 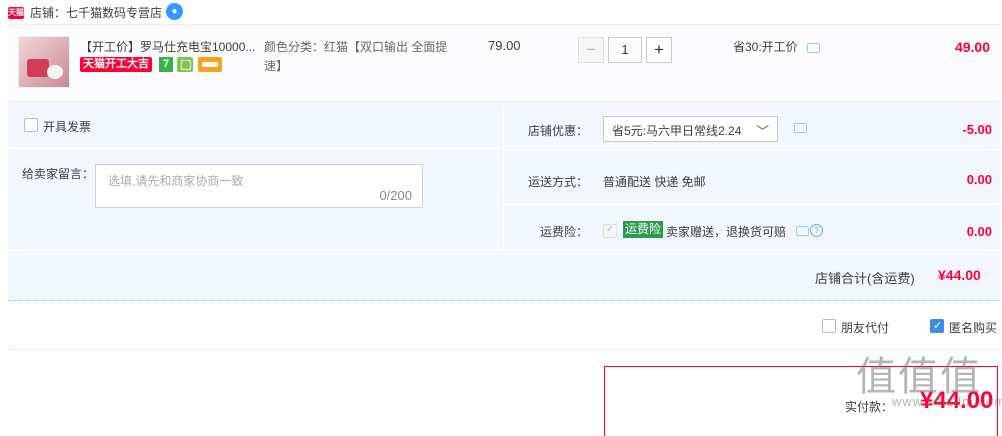 I want to click on anonymous-checkbox, so click(x=937, y=326).